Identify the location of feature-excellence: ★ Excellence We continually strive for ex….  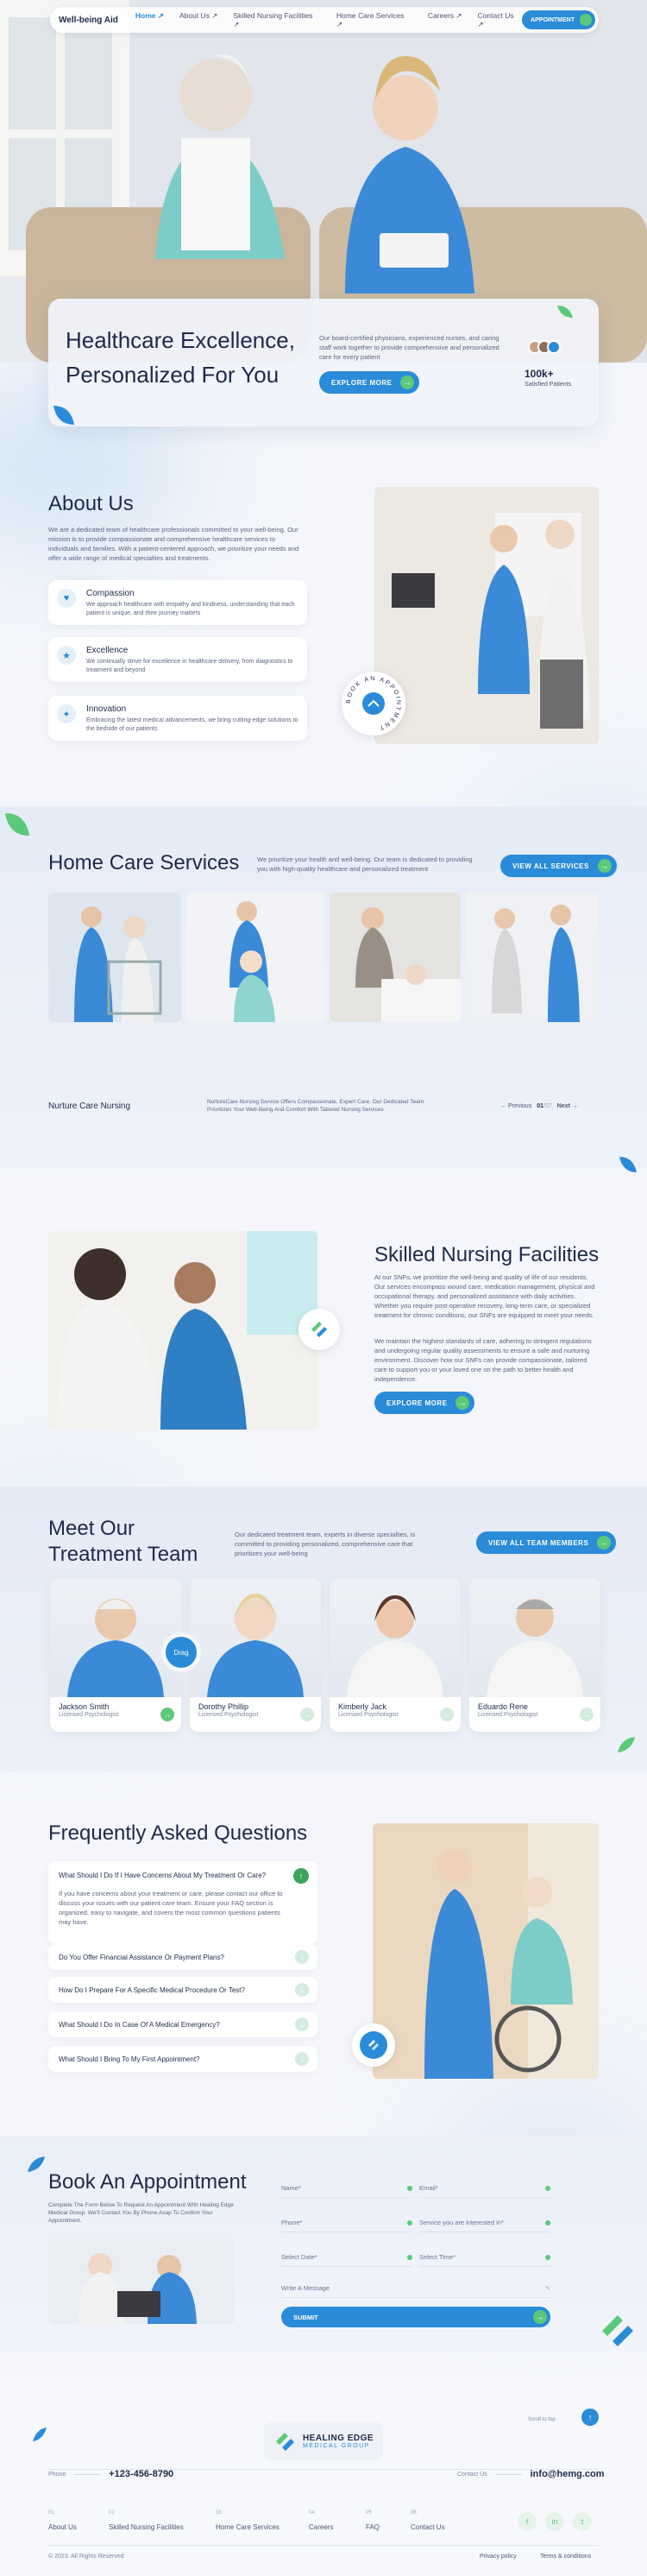
(178, 659).